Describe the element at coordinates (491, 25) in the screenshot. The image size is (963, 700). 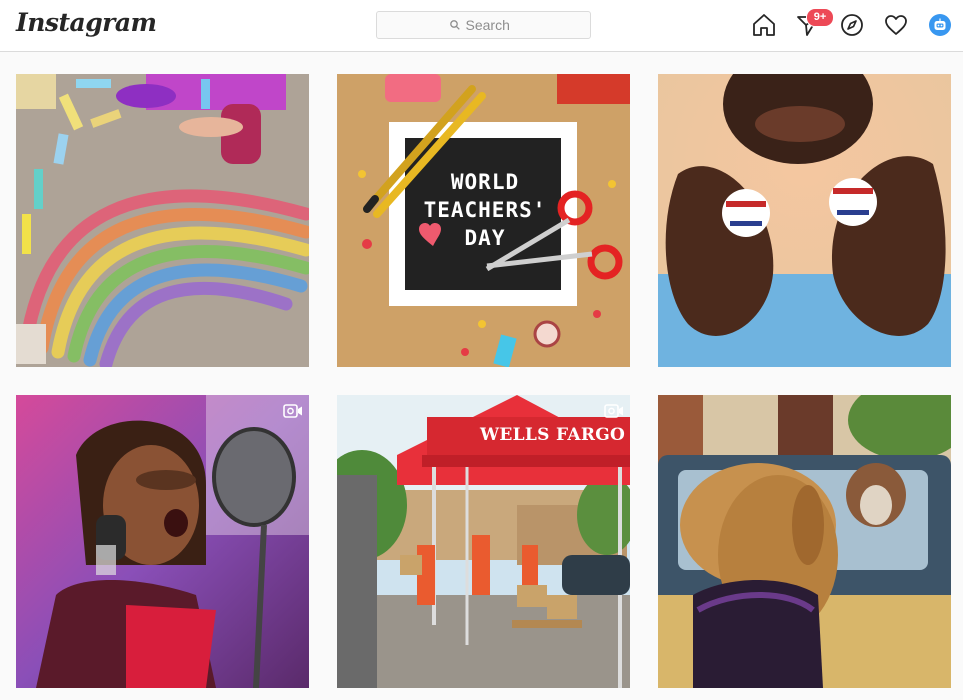
I see `search-input` at that location.